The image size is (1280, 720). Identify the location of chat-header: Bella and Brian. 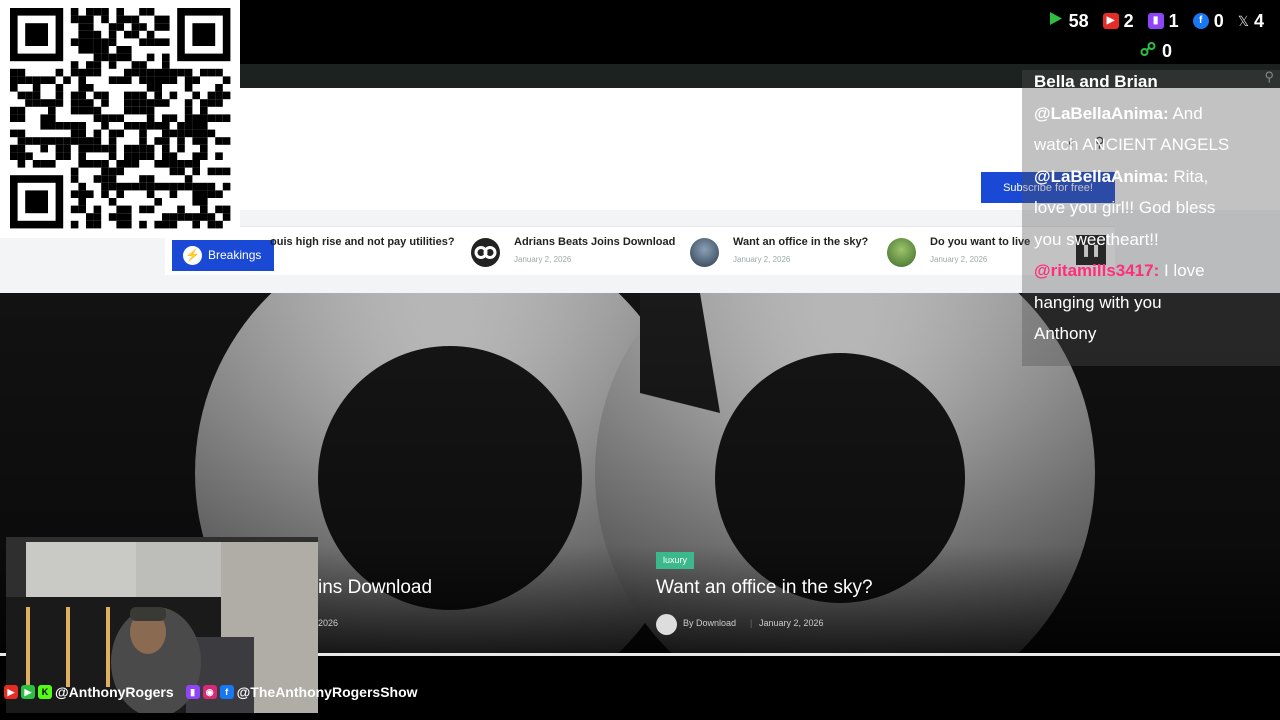
(1096, 81).